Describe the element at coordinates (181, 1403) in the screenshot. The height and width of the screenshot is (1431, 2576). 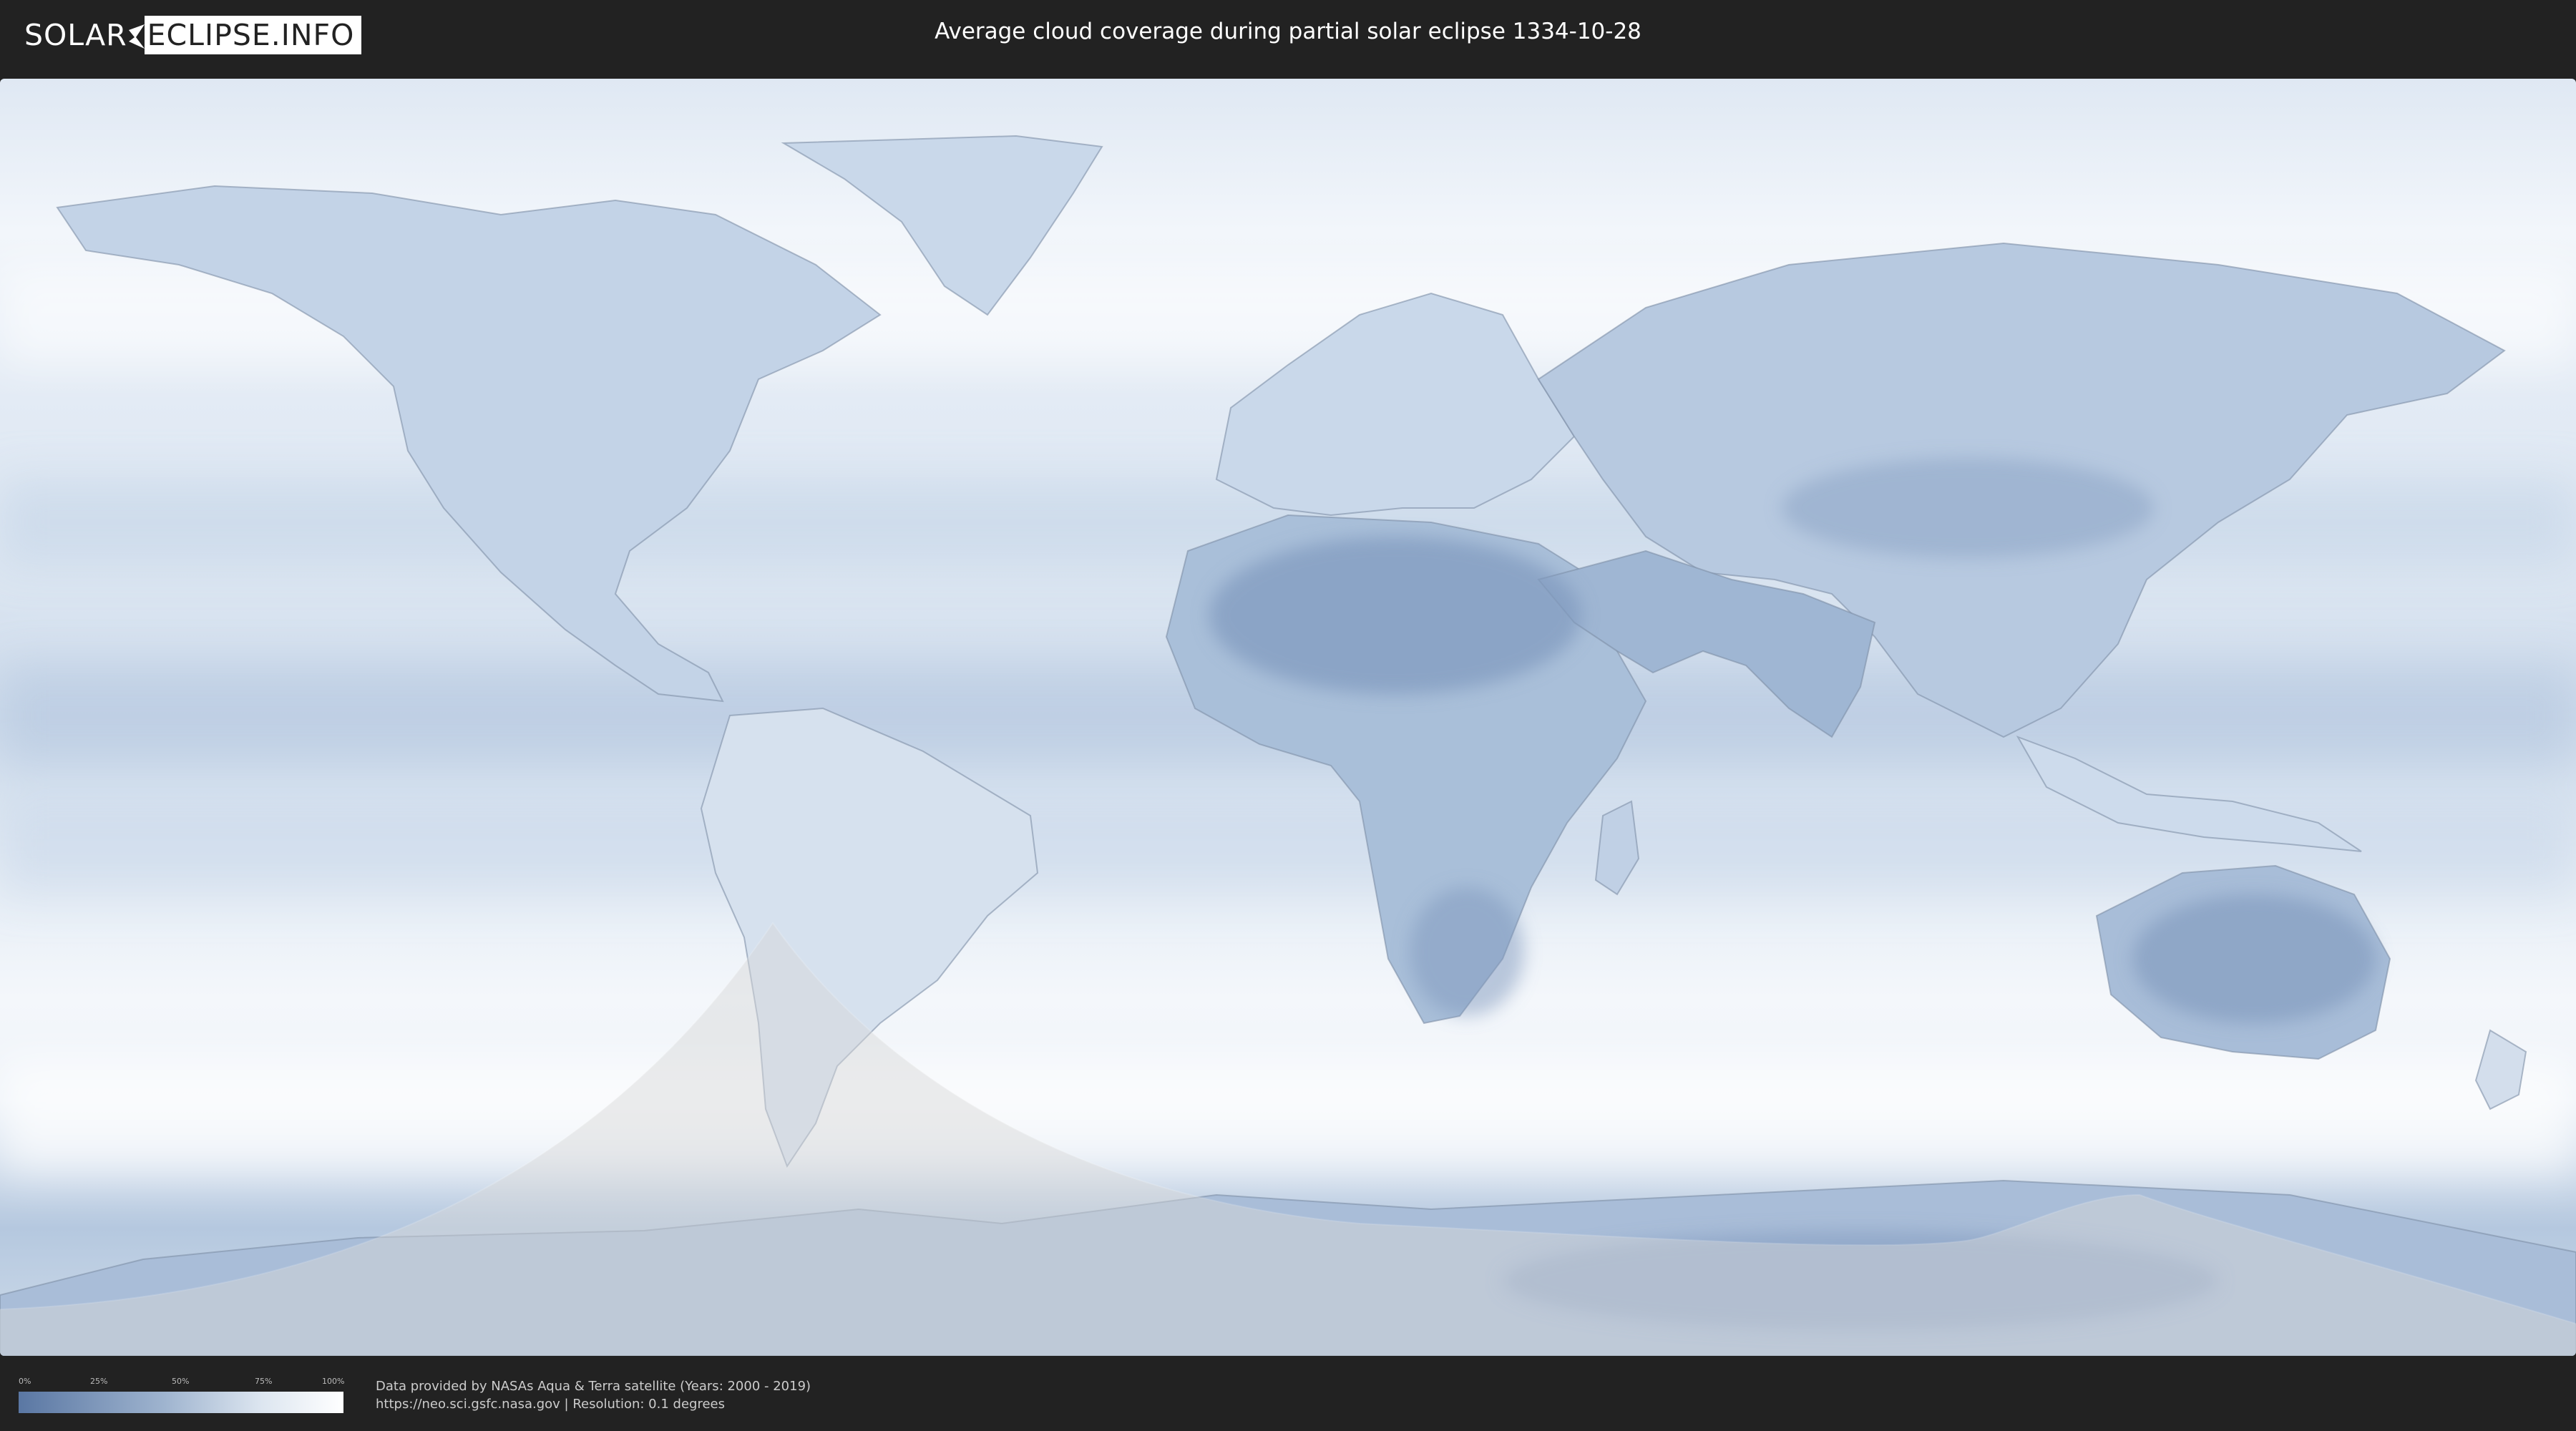
I see `cloud-coverage-legend-gradient` at that location.